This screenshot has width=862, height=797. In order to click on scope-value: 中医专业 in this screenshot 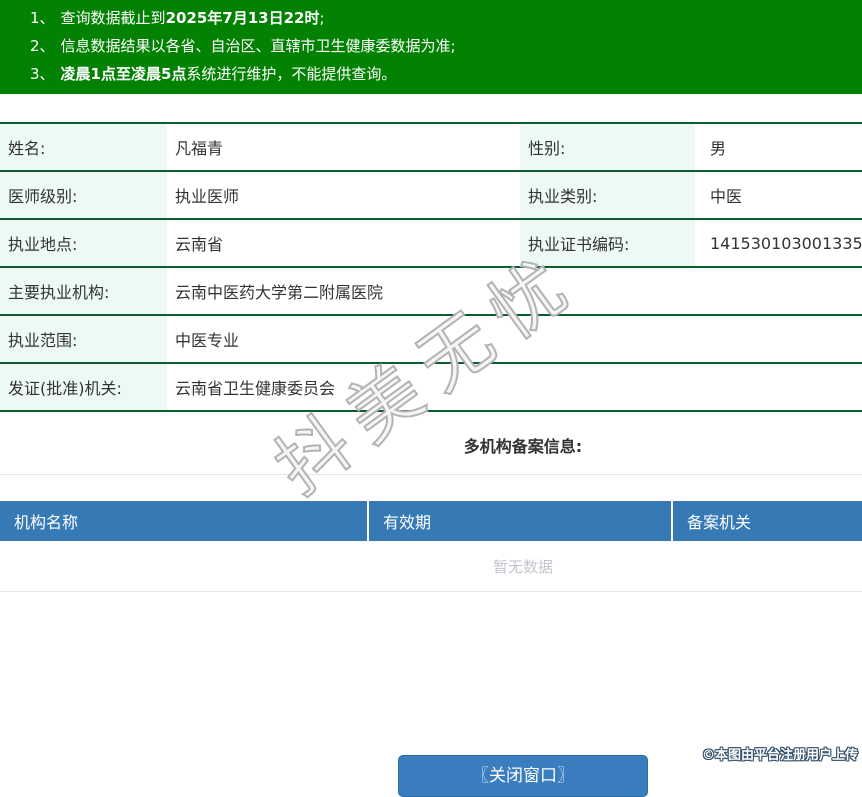, I will do `click(514, 339)`.